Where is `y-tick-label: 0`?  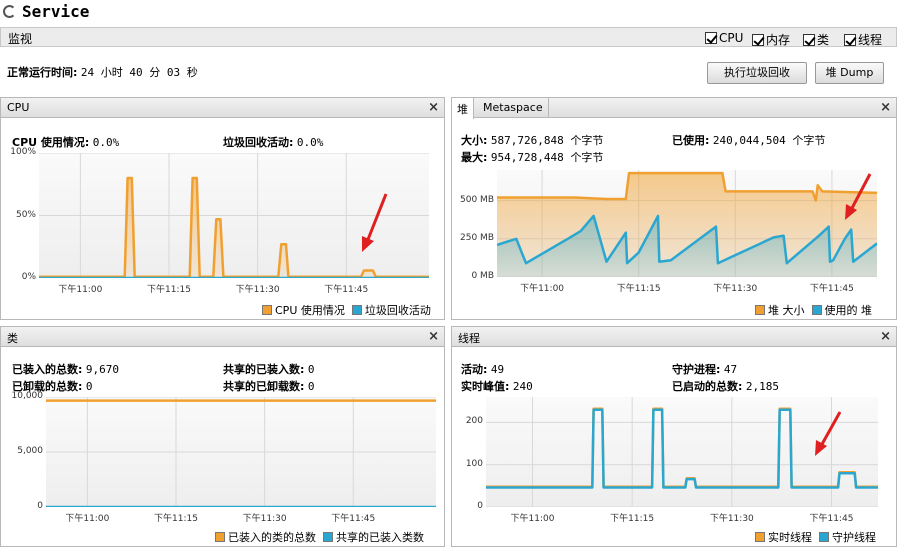
y-tick-label: 0 is located at coordinates (40, 506).